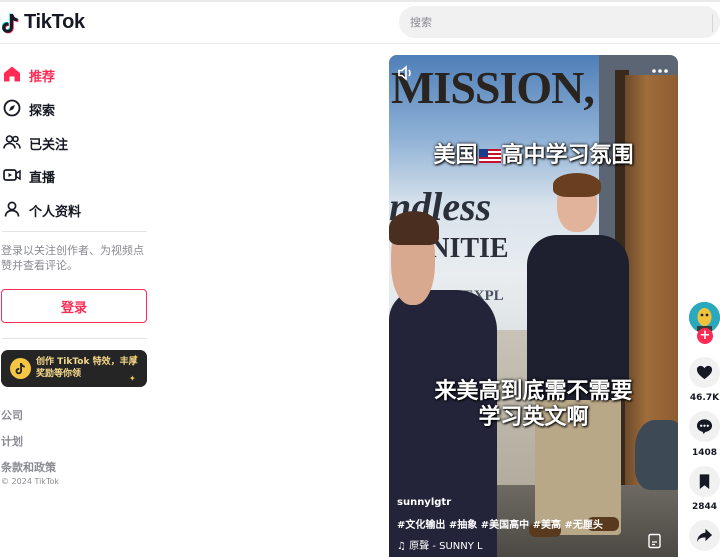 The width and height of the screenshot is (720, 557). I want to click on comment-icon, so click(704, 427).